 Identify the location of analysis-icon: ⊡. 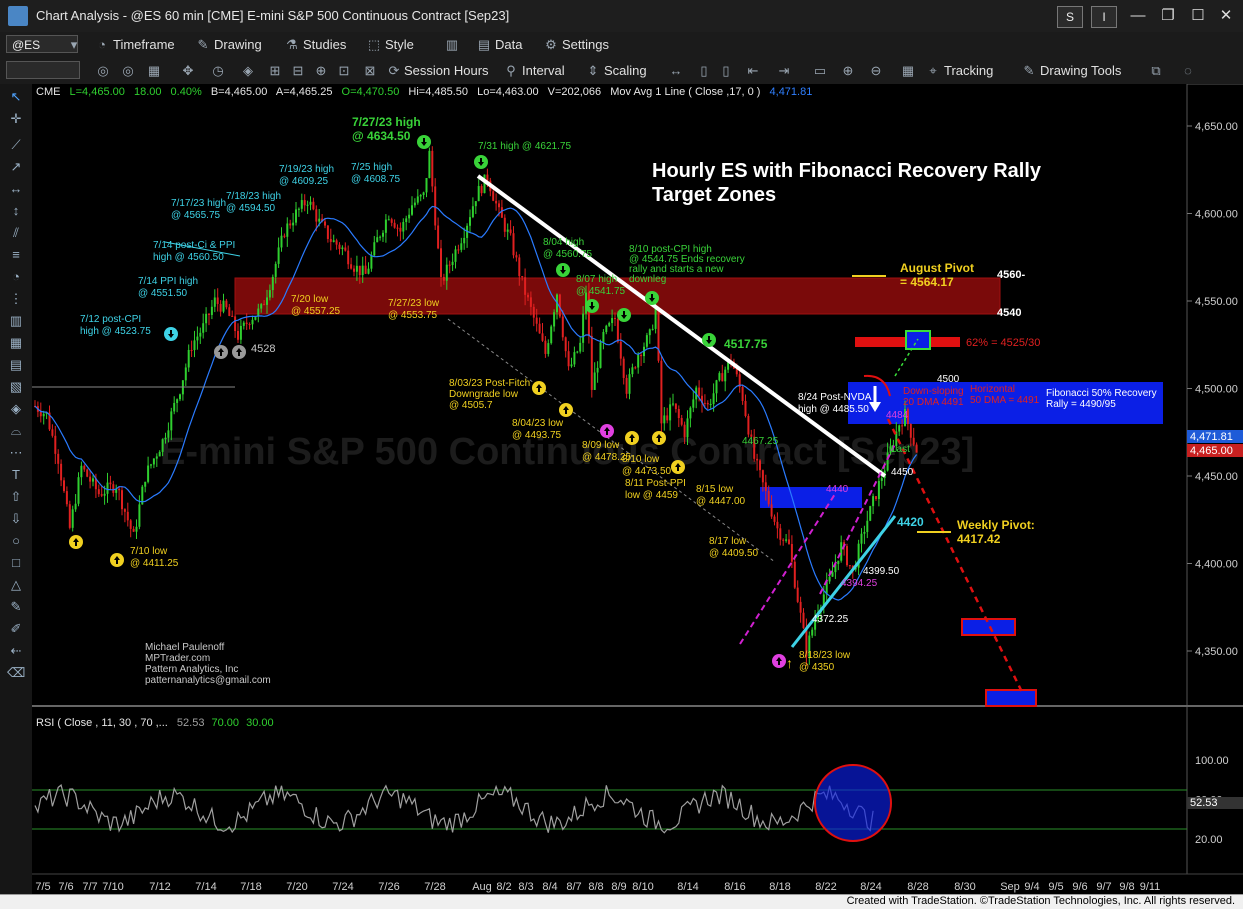
(344, 71).